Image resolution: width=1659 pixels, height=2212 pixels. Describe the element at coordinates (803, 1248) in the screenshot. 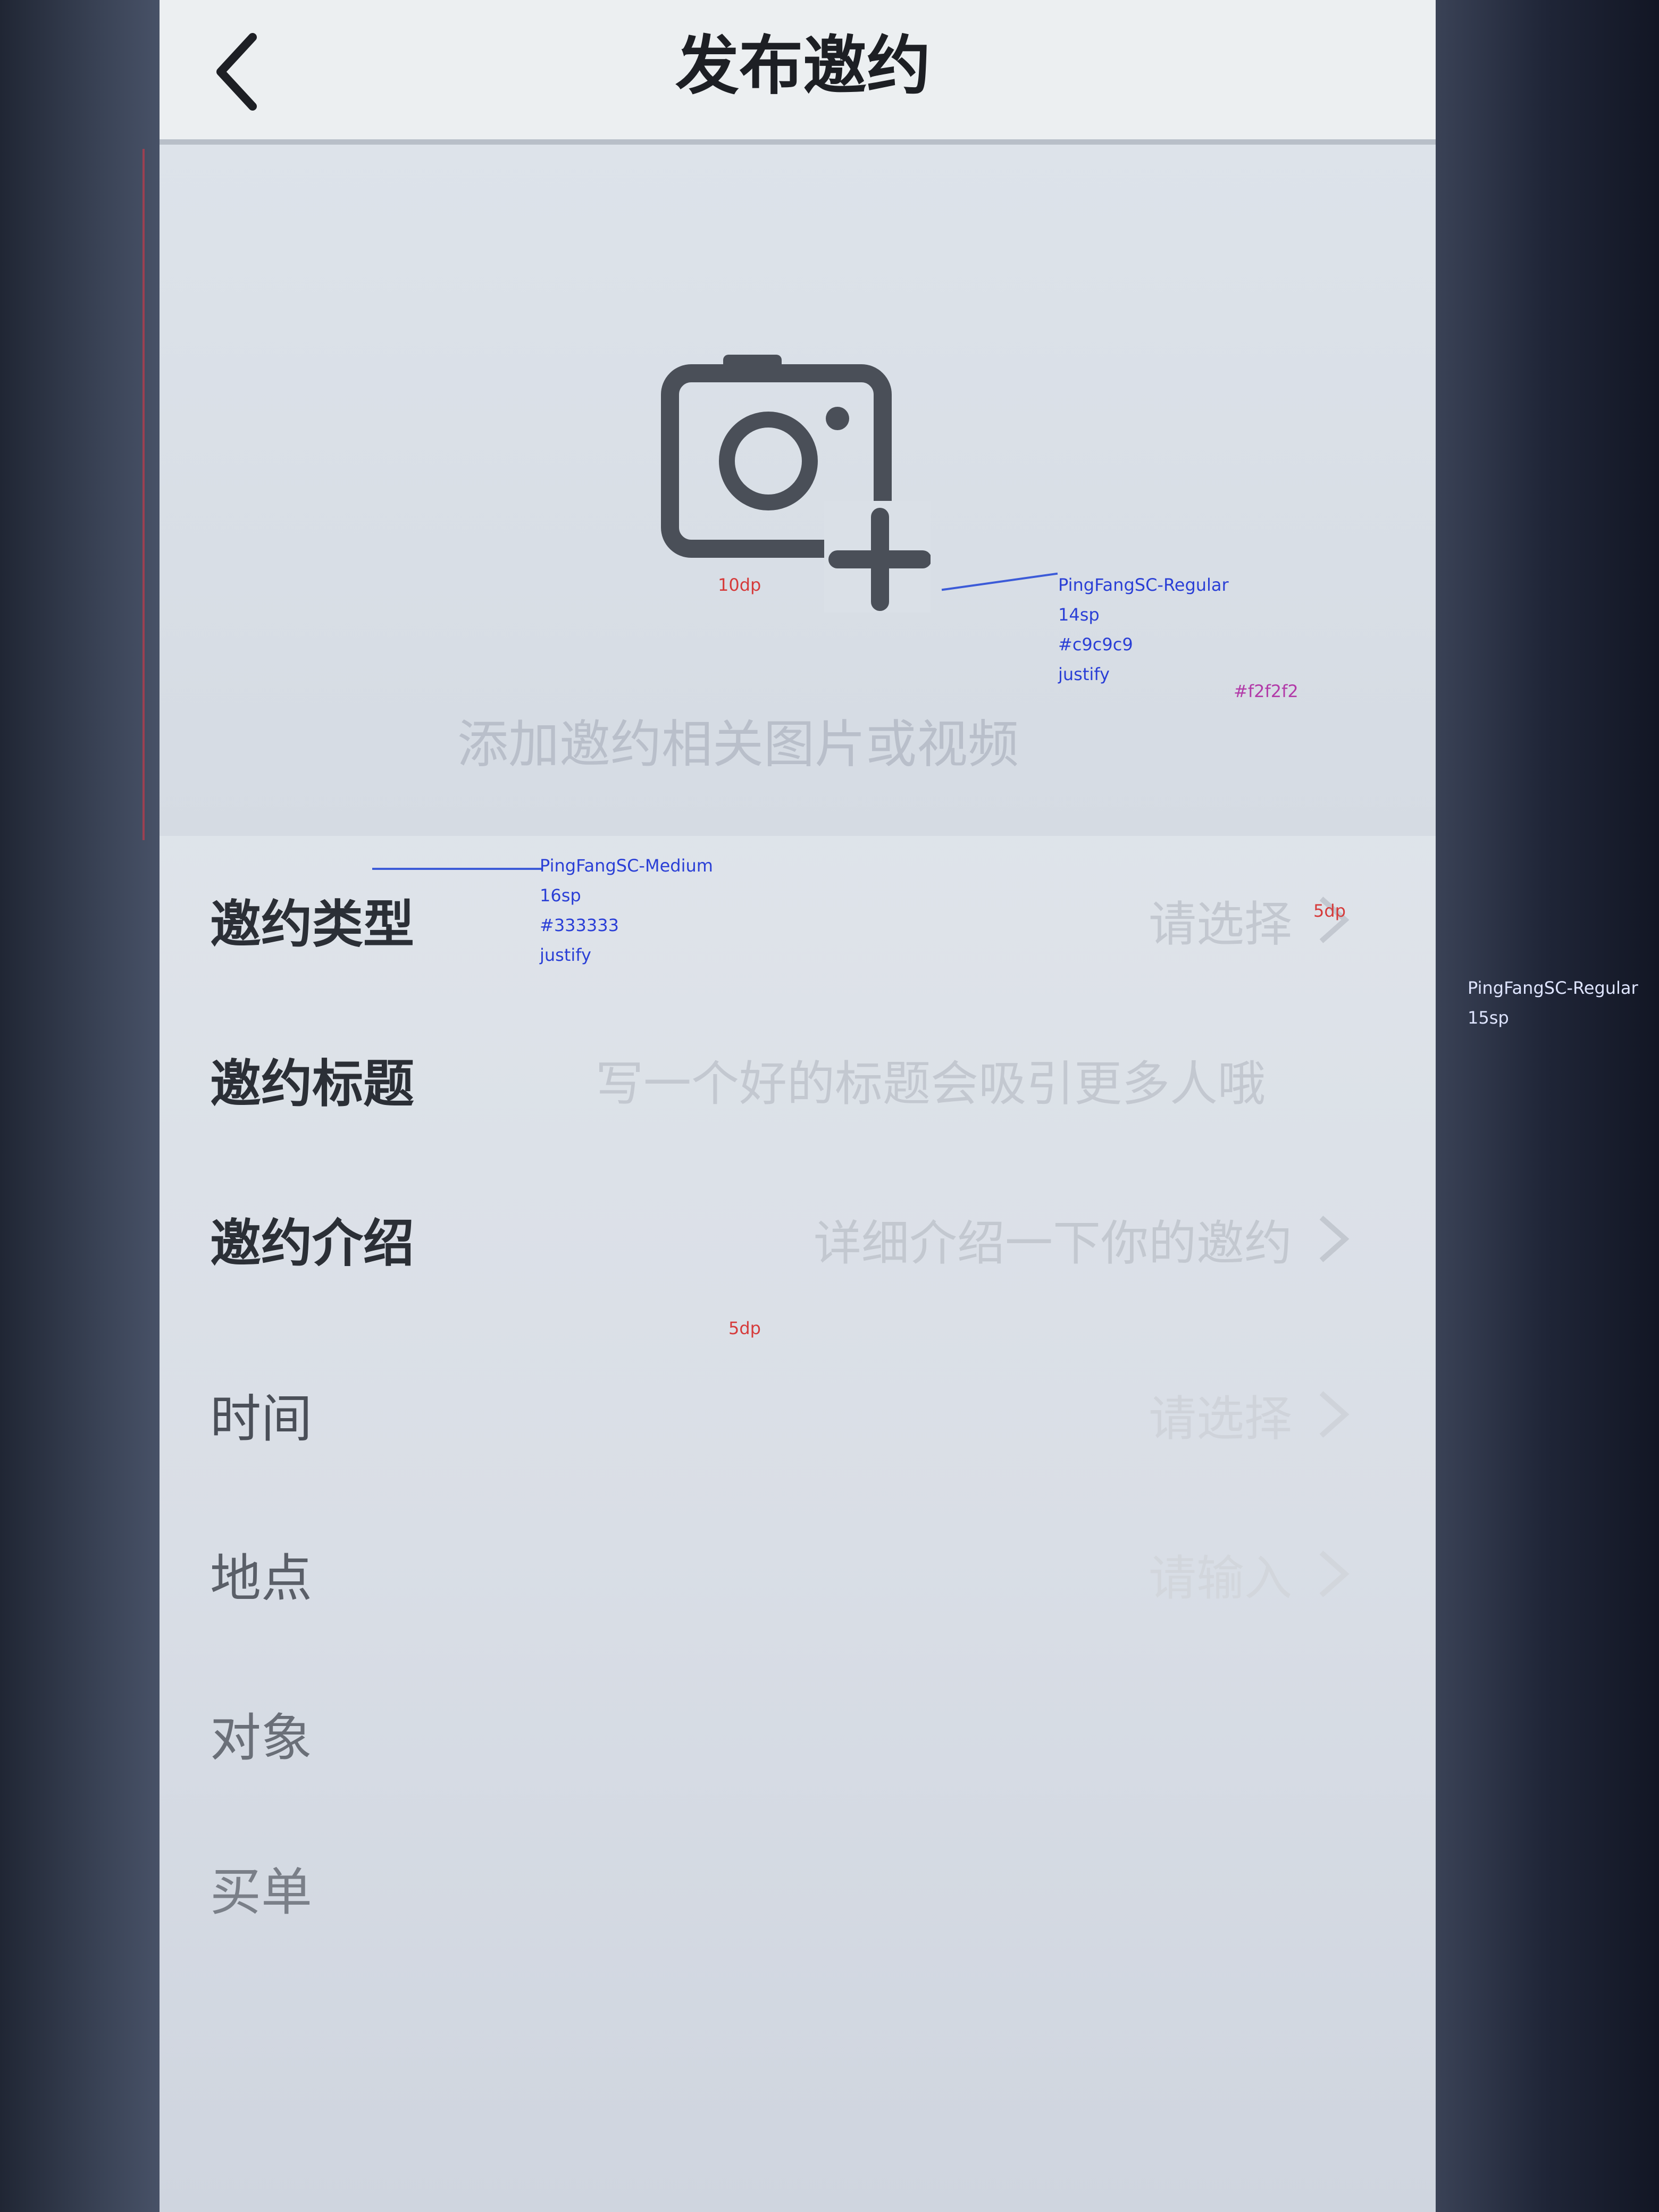

I see `form-row-intro: 邀约介绍 详细介绍一下你的邀约 5dp` at that location.